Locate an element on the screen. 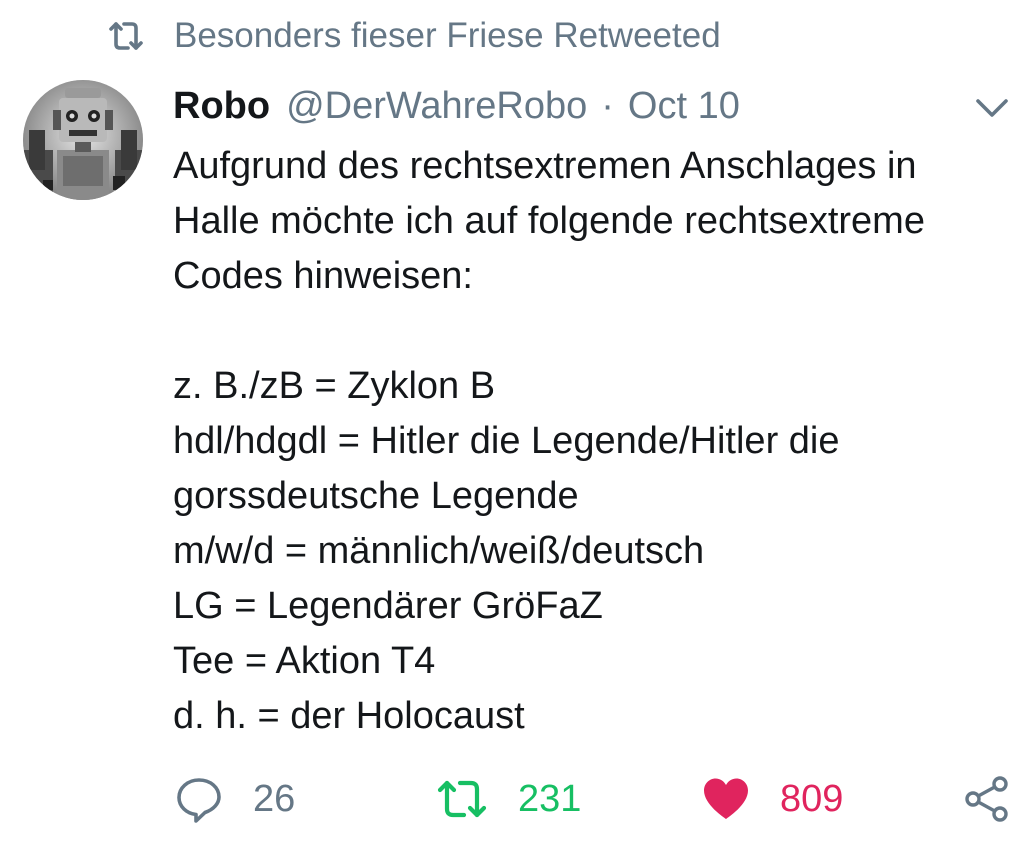  reply-icon is located at coordinates (199, 800).